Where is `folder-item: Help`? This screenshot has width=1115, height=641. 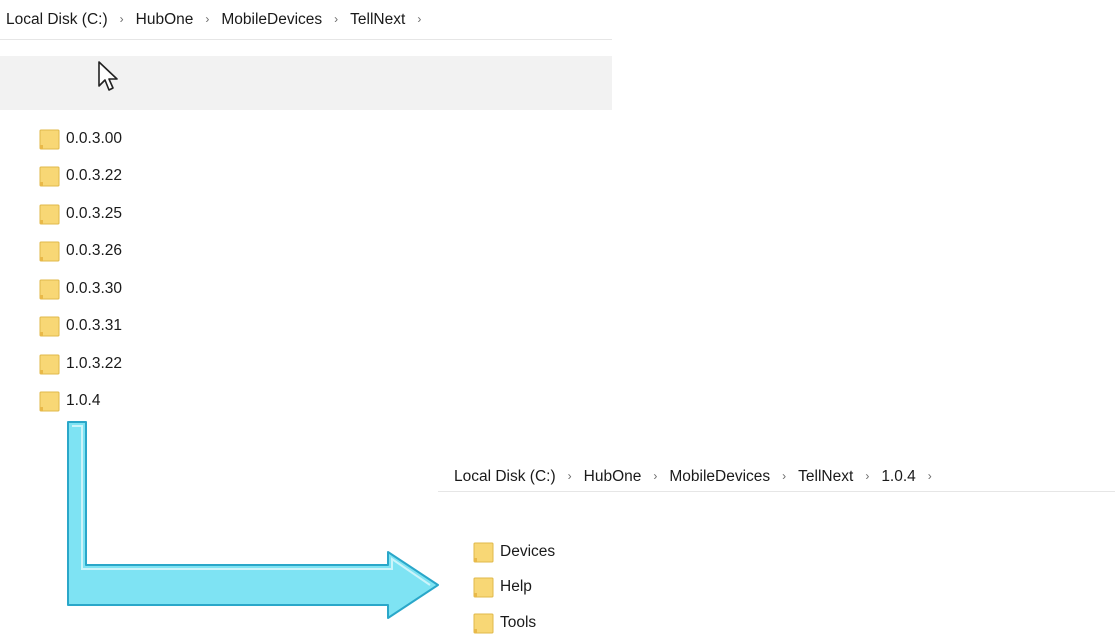
folder-item: Help is located at coordinates (513, 588).